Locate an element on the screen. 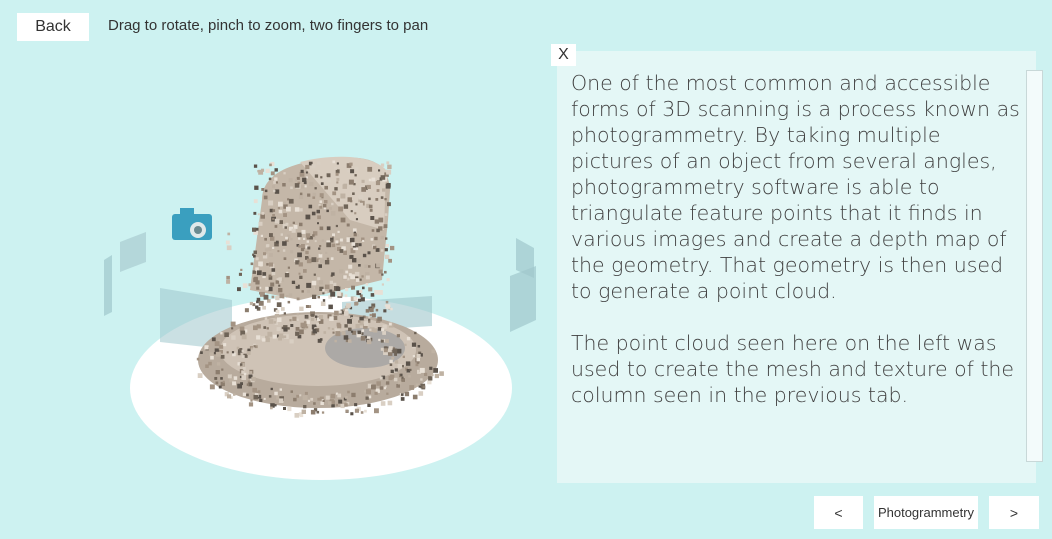 The height and width of the screenshot is (539, 1052). back-button: Back is located at coordinates (53, 27).